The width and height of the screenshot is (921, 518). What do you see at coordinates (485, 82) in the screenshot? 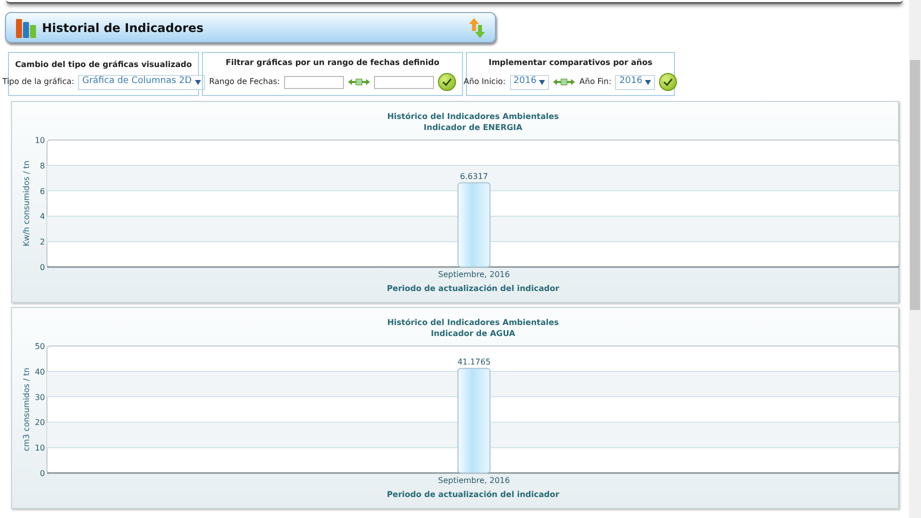
I see `field-label: Año Inicio:` at bounding box center [485, 82].